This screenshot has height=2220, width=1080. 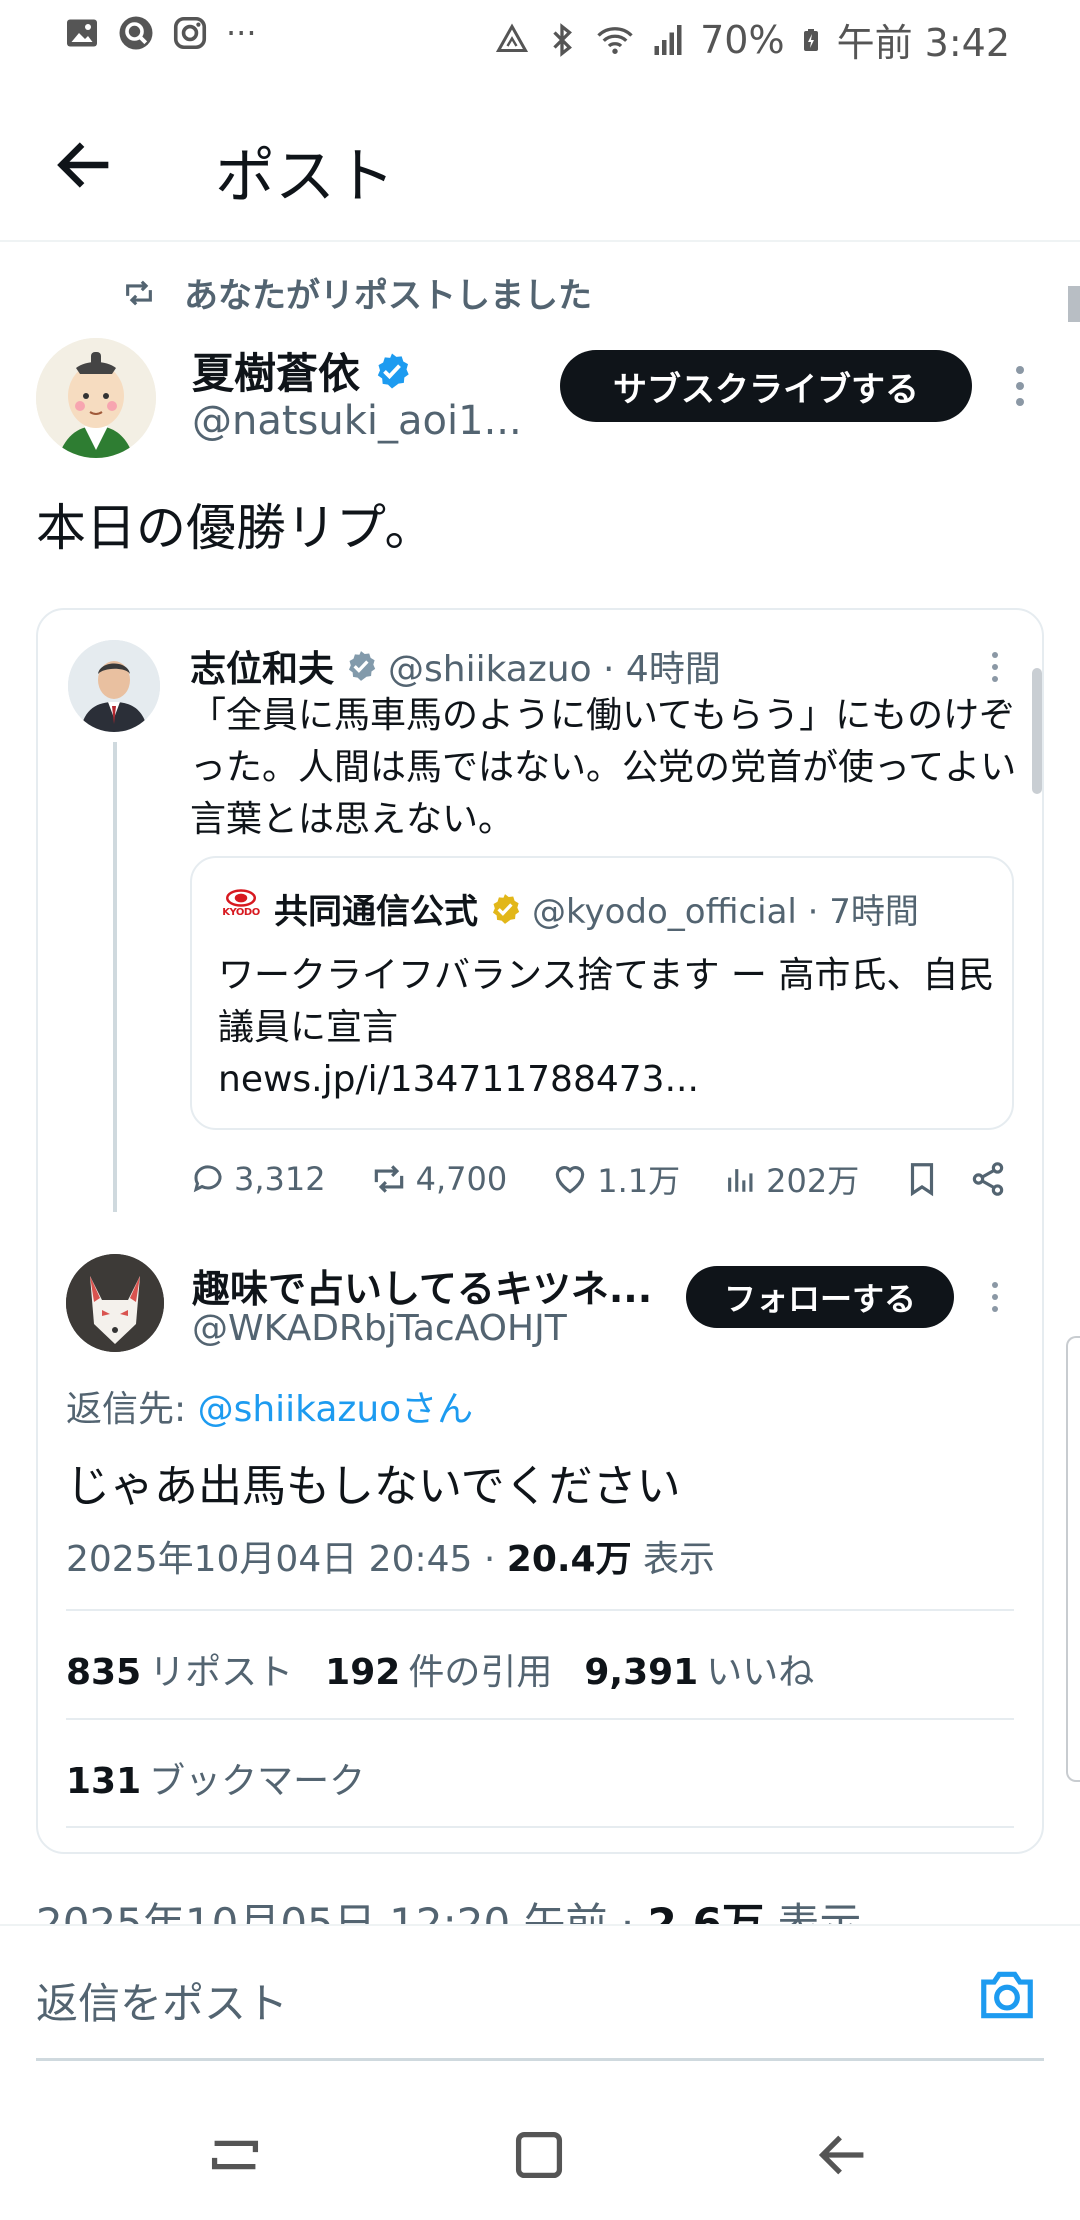 I want to click on like-action: 1.1万, so click(x=615, y=1179).